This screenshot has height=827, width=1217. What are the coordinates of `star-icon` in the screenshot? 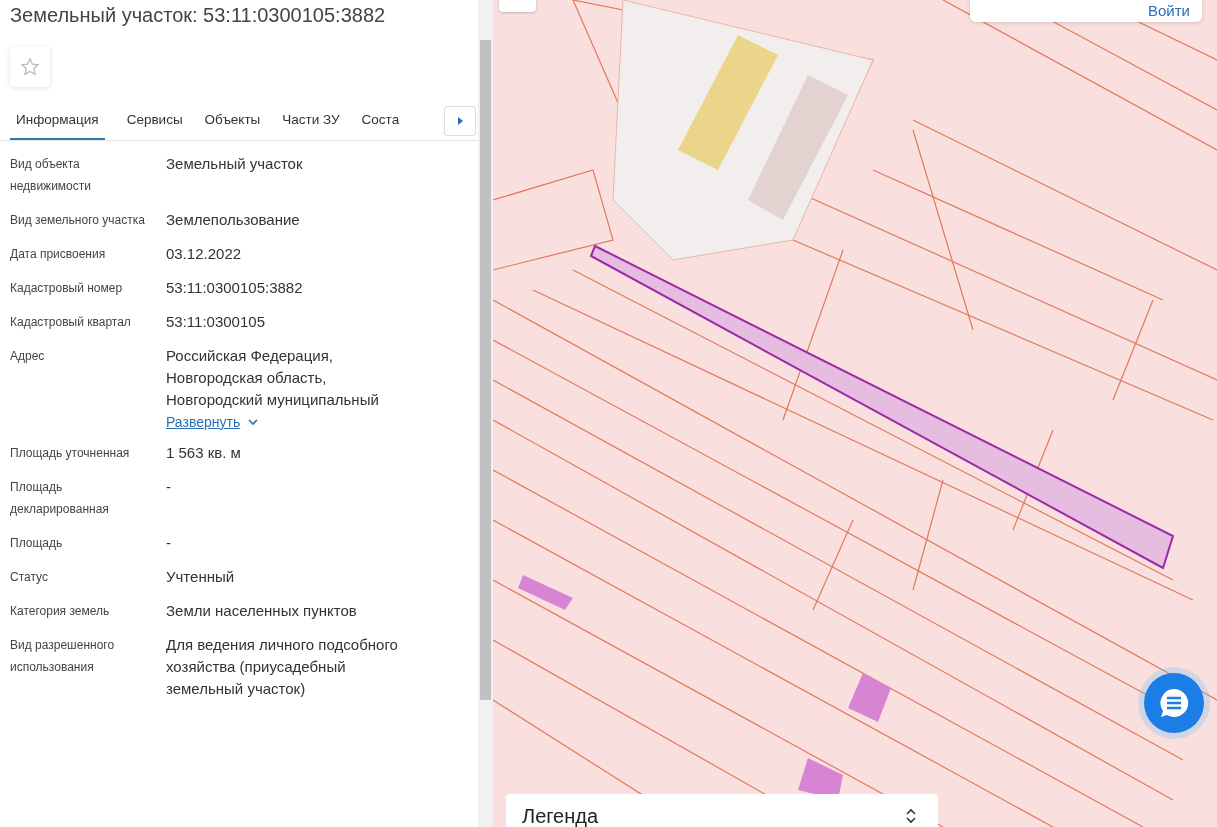 It's located at (30, 67).